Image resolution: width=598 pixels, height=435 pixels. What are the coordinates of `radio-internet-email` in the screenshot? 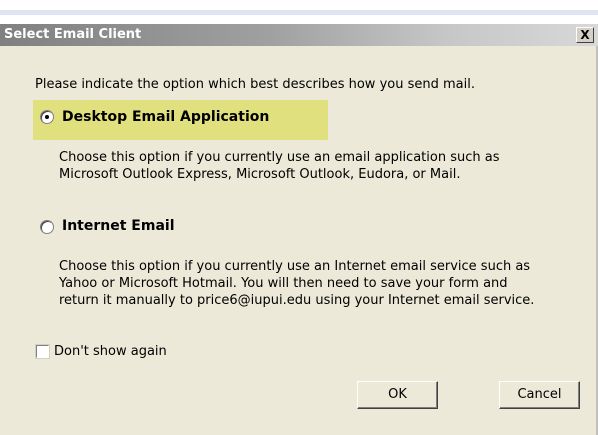 It's located at (47, 227).